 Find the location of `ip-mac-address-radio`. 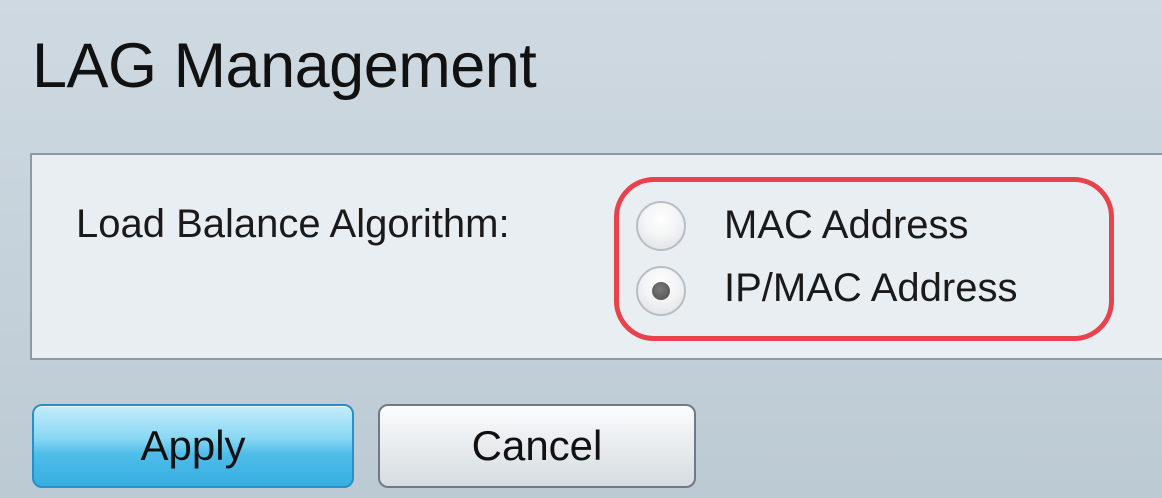

ip-mac-address-radio is located at coordinates (661, 291).